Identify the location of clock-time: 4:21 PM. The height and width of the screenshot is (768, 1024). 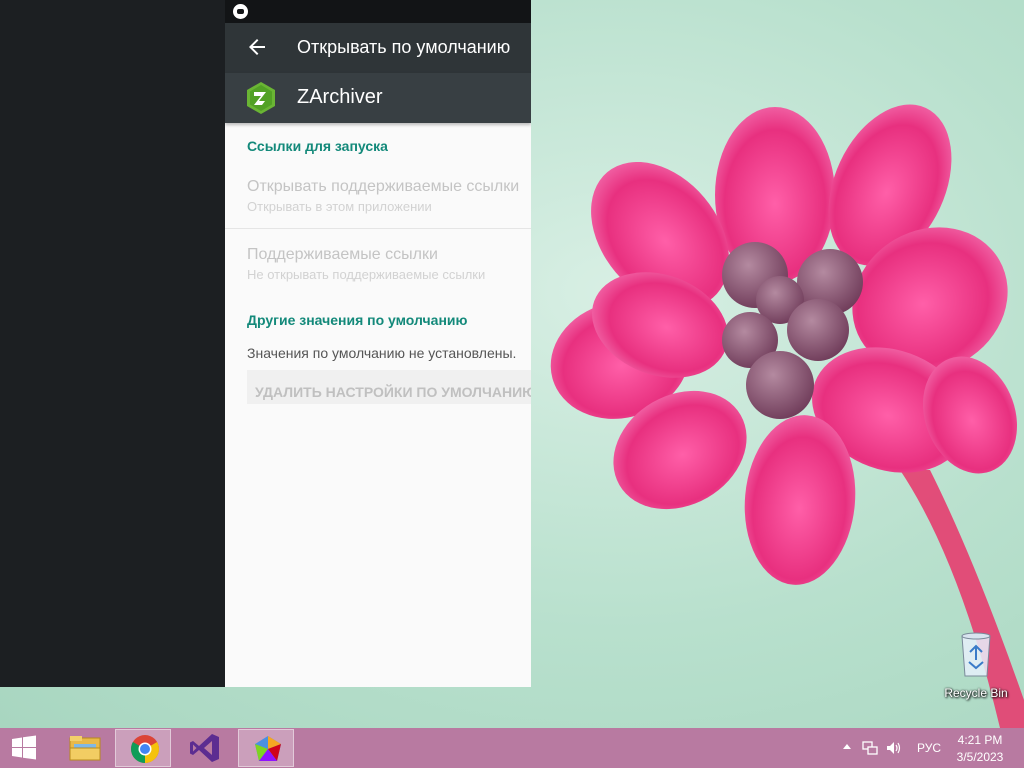
(980, 740).